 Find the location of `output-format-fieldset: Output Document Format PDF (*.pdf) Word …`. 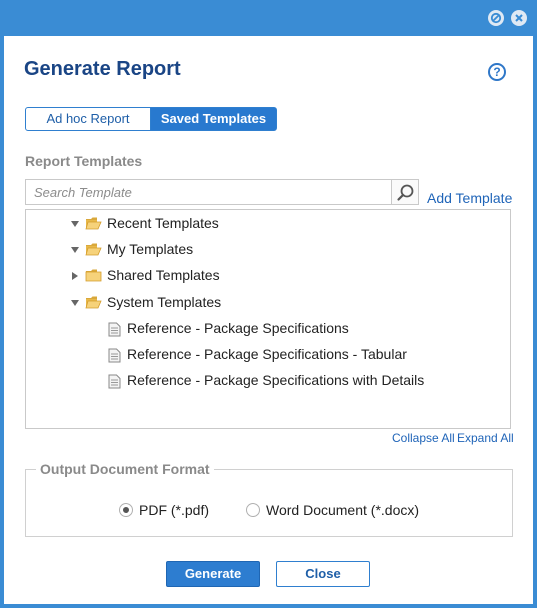

output-format-fieldset: Output Document Format PDF (*.pdf) Word … is located at coordinates (269, 499).